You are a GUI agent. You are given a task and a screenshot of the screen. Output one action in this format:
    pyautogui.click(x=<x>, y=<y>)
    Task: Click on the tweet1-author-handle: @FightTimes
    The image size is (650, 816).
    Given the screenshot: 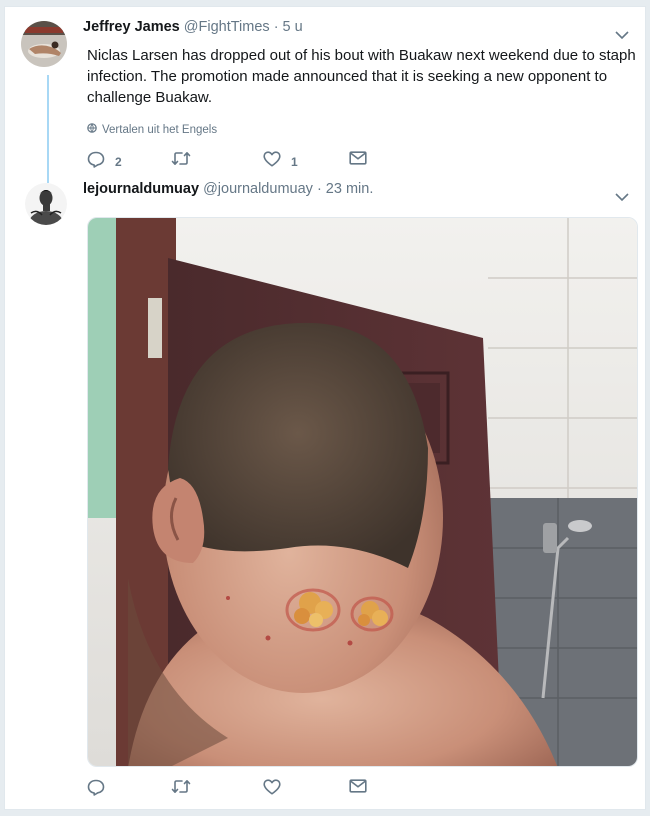 What is the action you would take?
    pyautogui.click(x=227, y=27)
    